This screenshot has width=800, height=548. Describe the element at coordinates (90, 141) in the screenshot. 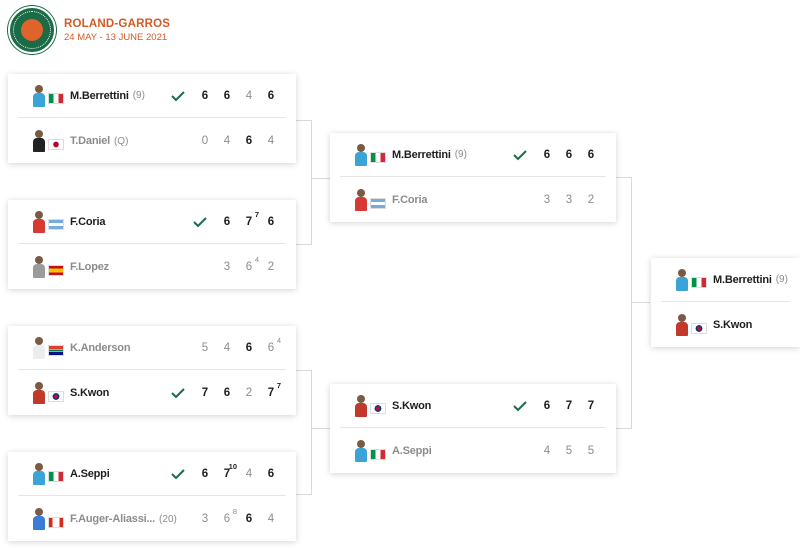

I see `player-name: T.Daniel` at that location.